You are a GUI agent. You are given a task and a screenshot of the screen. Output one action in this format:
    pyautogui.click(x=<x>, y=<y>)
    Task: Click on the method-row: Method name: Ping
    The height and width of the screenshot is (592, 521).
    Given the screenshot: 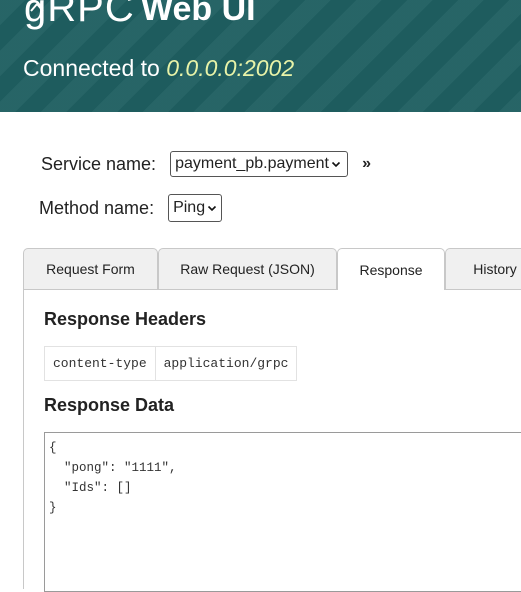 What is the action you would take?
    pyautogui.click(x=131, y=208)
    